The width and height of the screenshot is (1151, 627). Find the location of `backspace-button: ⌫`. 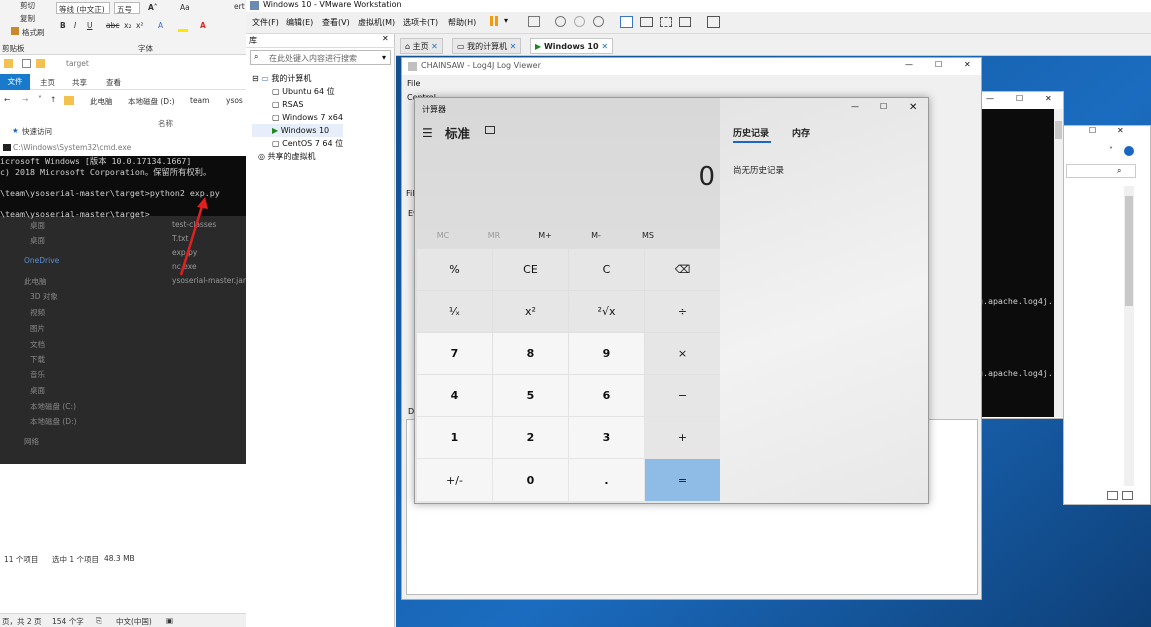

backspace-button: ⌫ is located at coordinates (682, 269).